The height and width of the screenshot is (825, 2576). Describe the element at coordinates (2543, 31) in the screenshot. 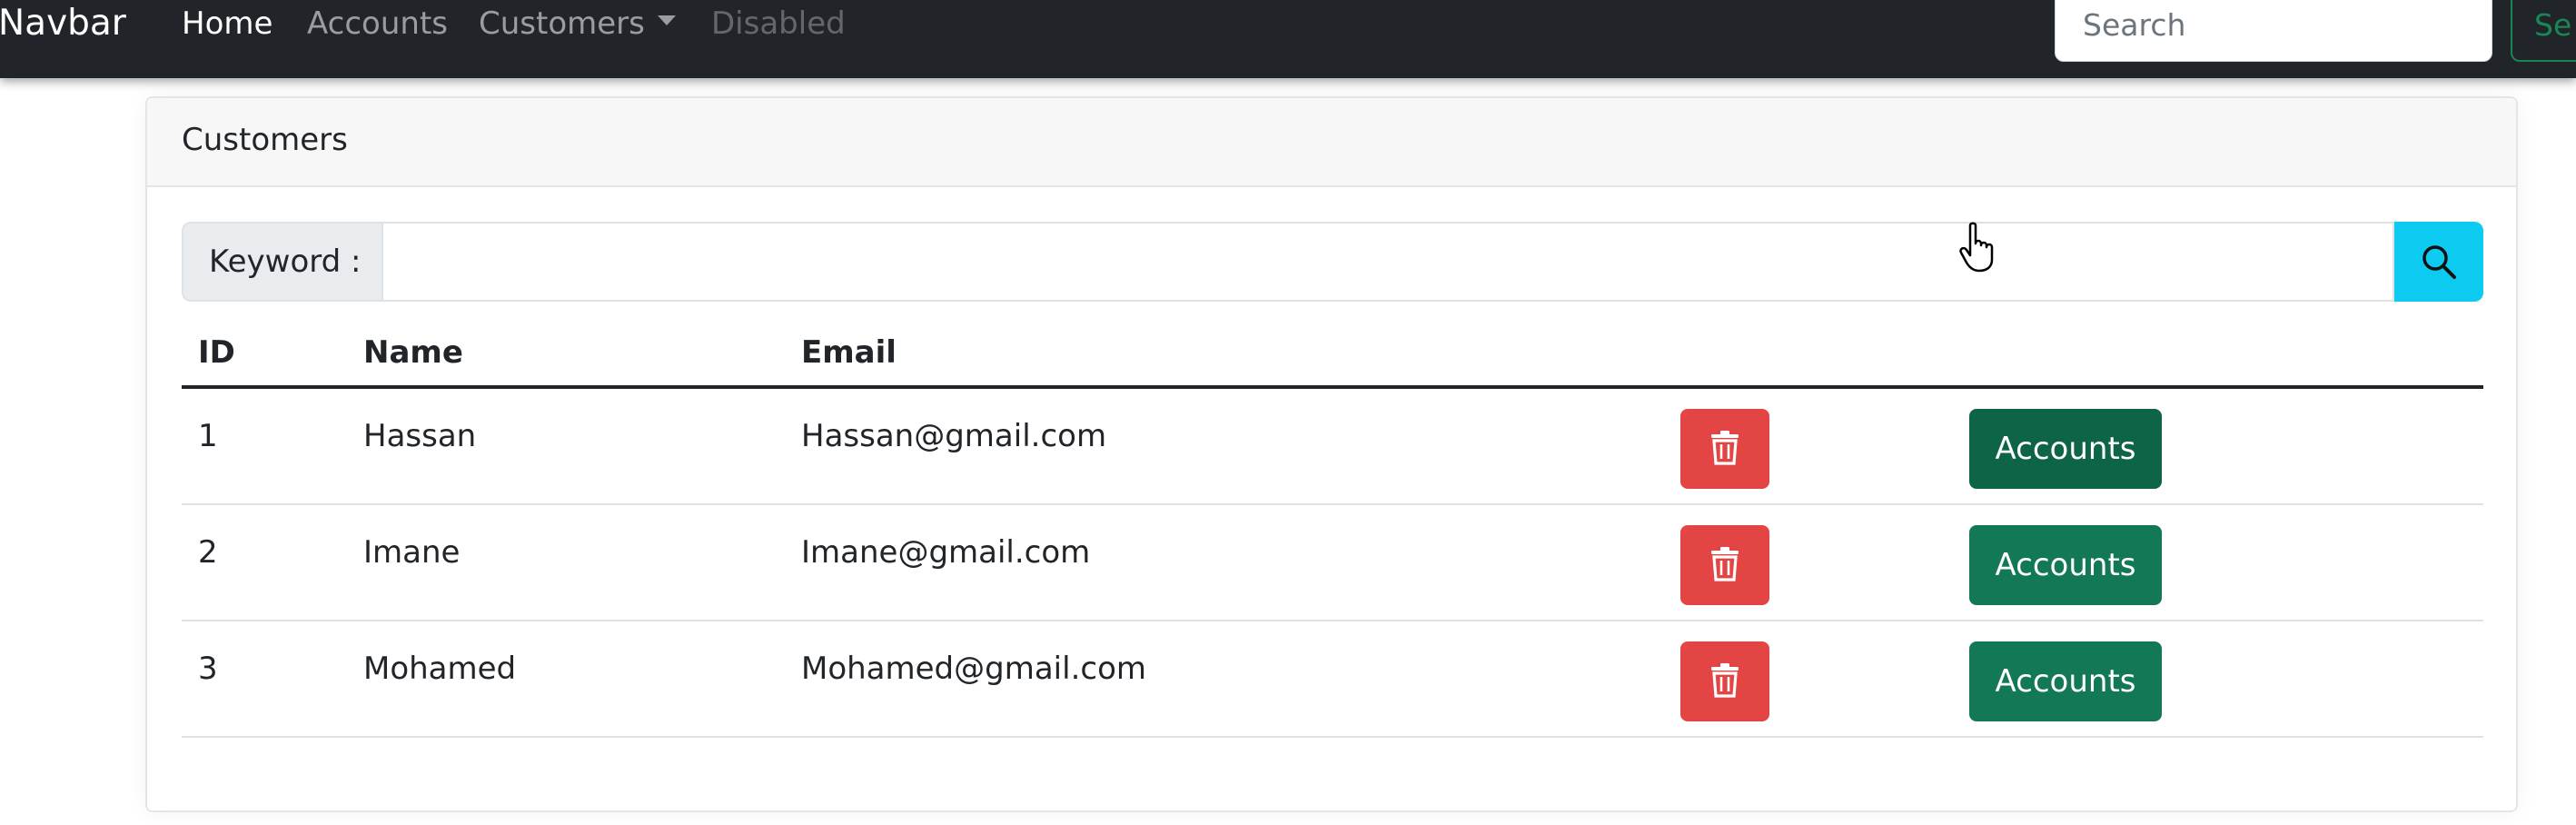

I see `navbar-search-button: Se` at that location.